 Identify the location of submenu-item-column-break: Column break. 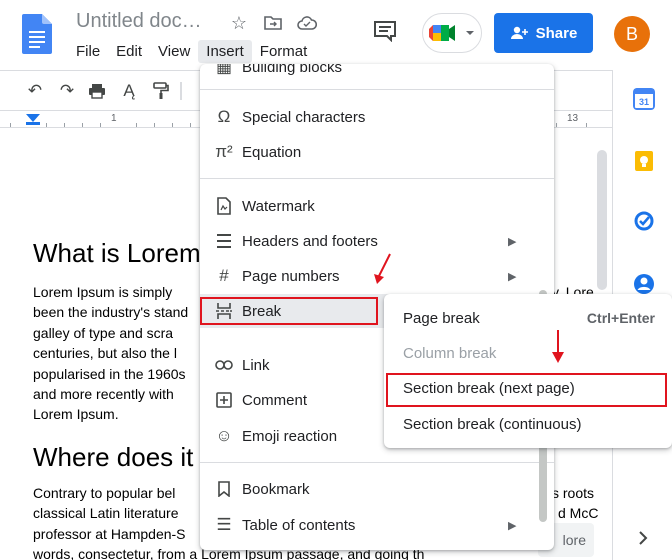
(528, 354).